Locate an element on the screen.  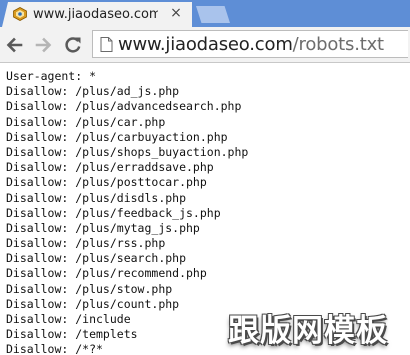
disallow-line: Disallow: /plus/posttocar.php is located at coordinates (106, 182).